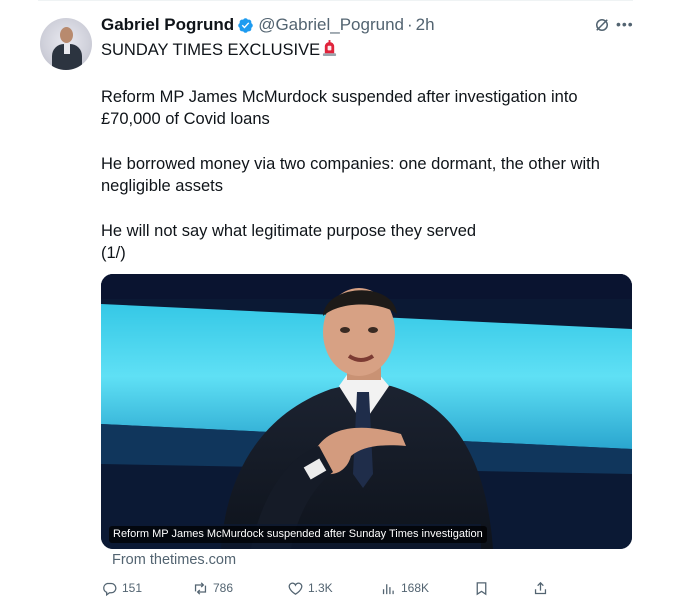 The height and width of the screenshot is (600, 691). What do you see at coordinates (295, 588) in the screenshot?
I see `heart-icon` at bounding box center [295, 588].